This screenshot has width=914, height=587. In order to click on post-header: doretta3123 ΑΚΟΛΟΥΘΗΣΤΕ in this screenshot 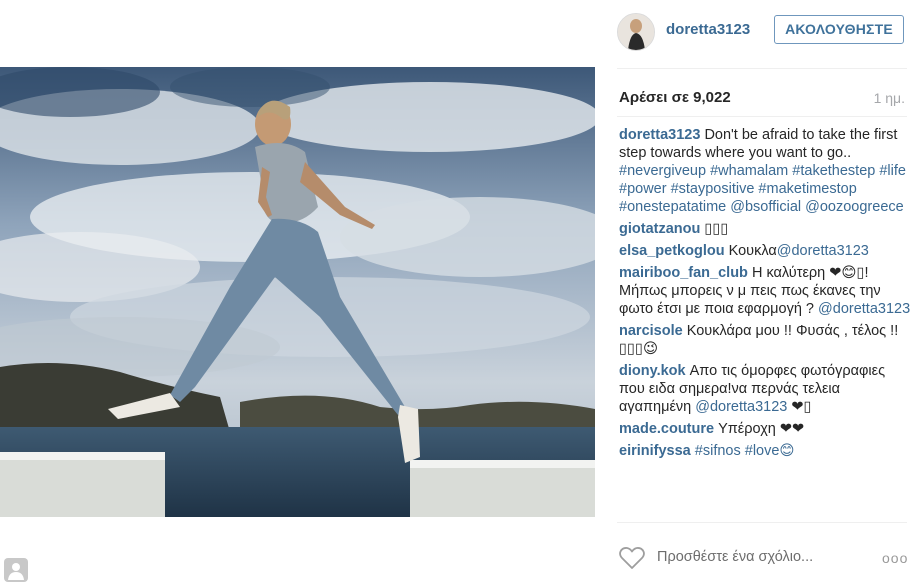, I will do `click(754, 34)`.